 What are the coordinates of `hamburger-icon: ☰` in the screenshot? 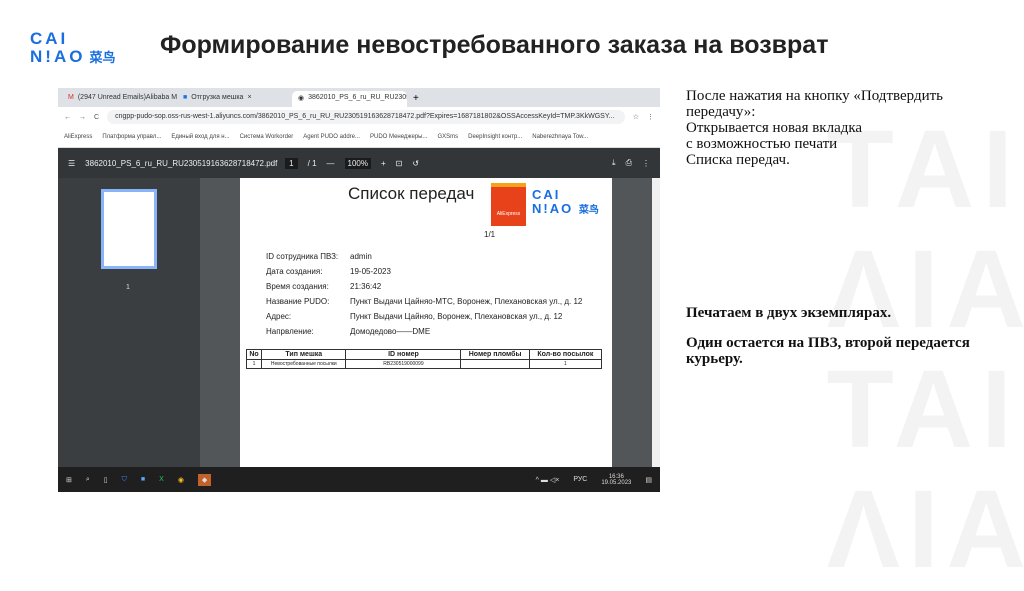 It's located at (71, 163).